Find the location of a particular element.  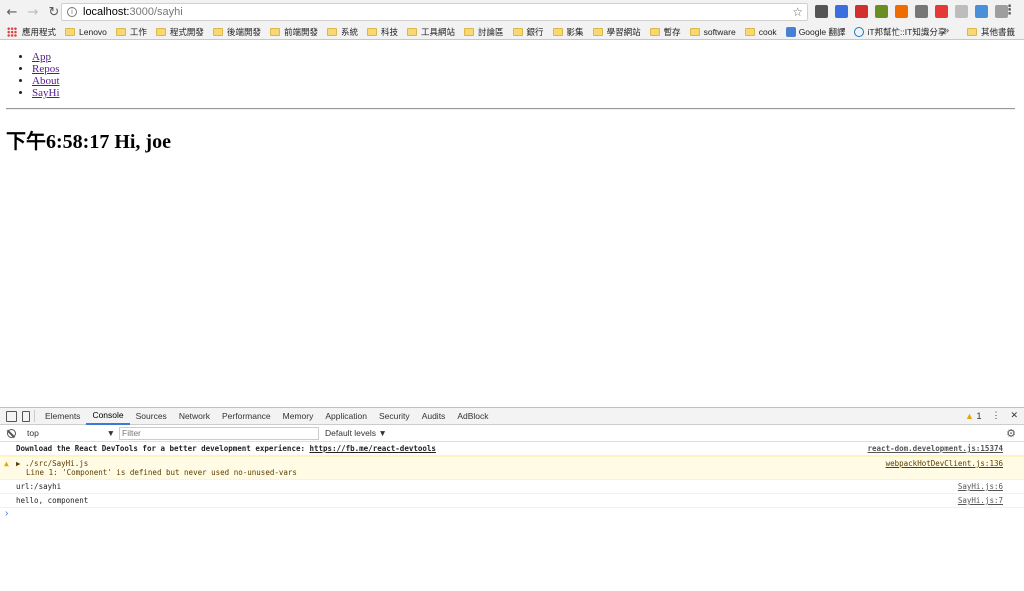

nav-list: App Repos About SayHi is located at coordinates (46, 75).